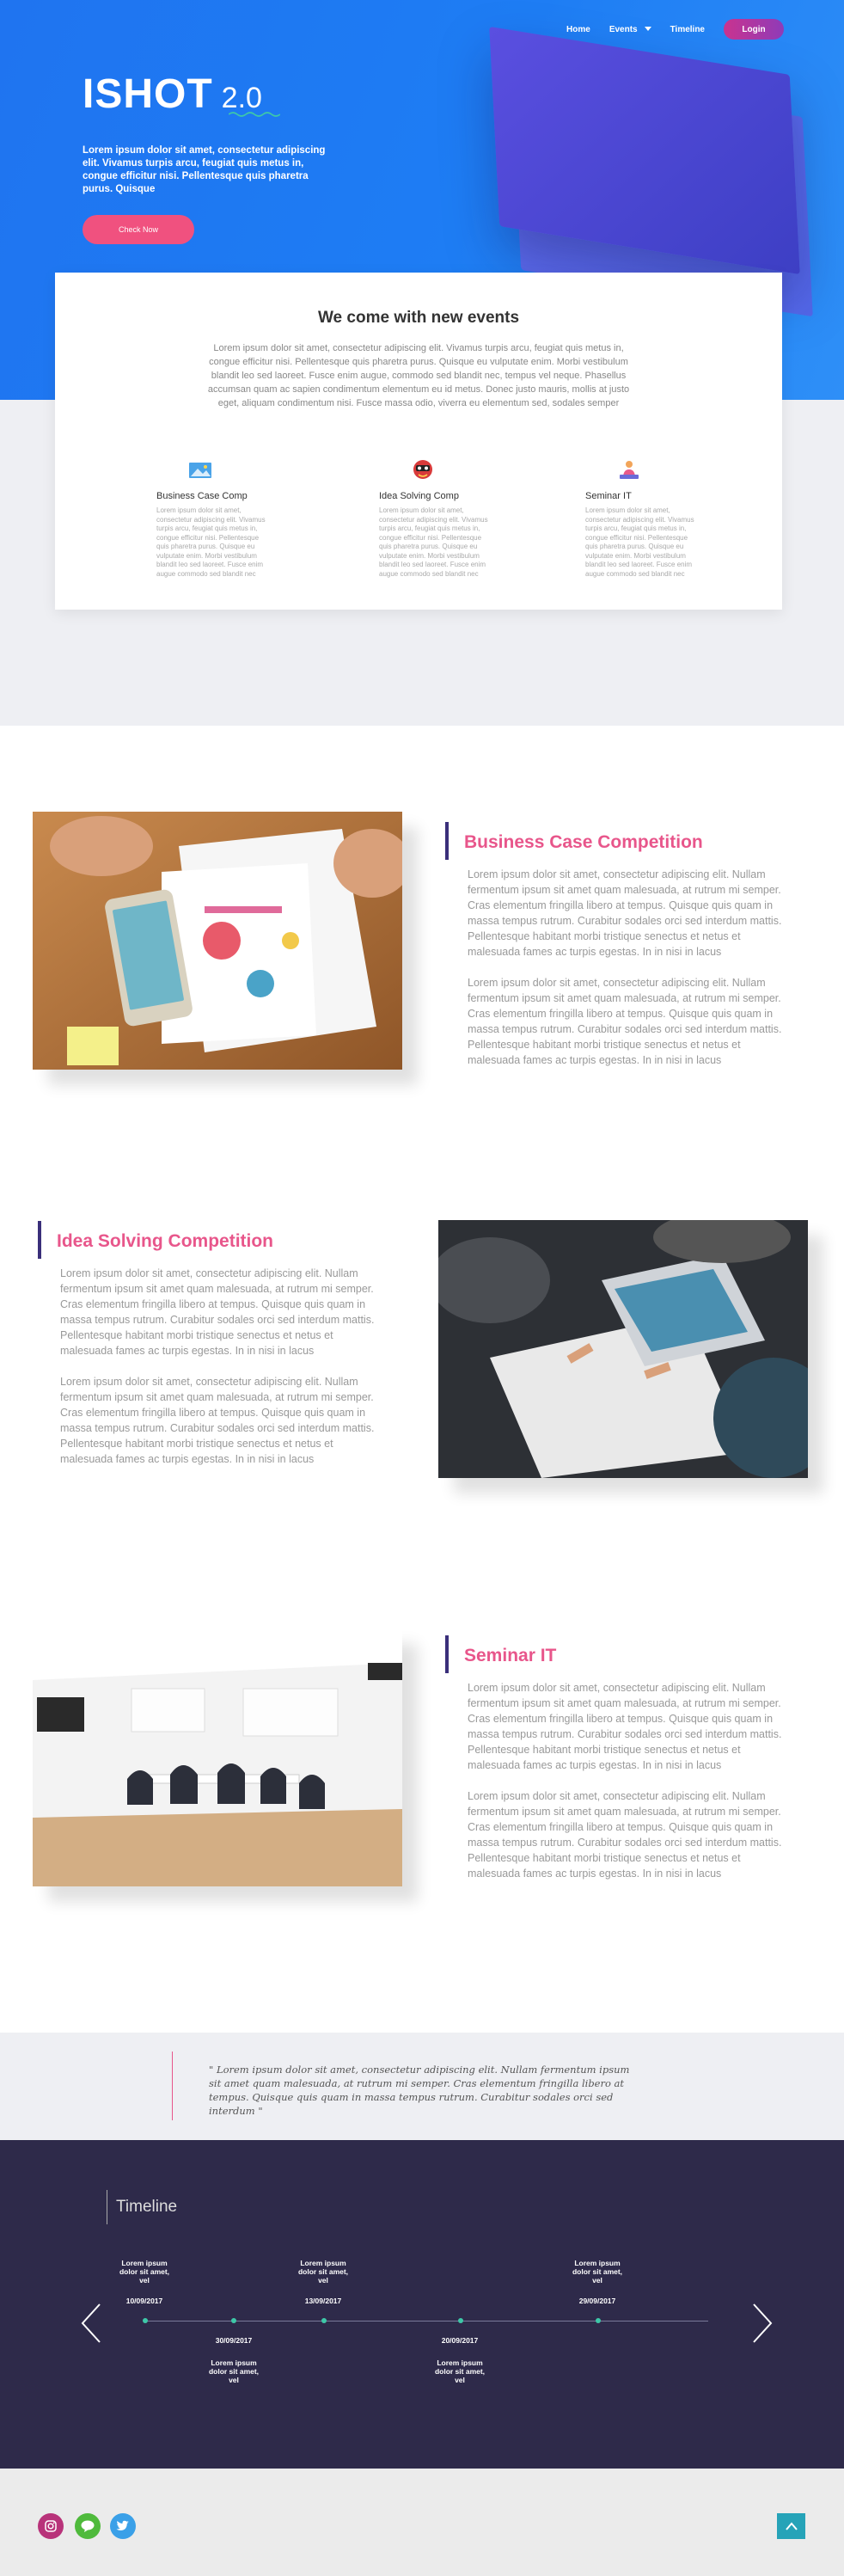 Image resolution: width=844 pixels, height=2576 pixels. Describe the element at coordinates (597, 2301) in the screenshot. I see `timeline-event-date: 29/09/2017` at that location.